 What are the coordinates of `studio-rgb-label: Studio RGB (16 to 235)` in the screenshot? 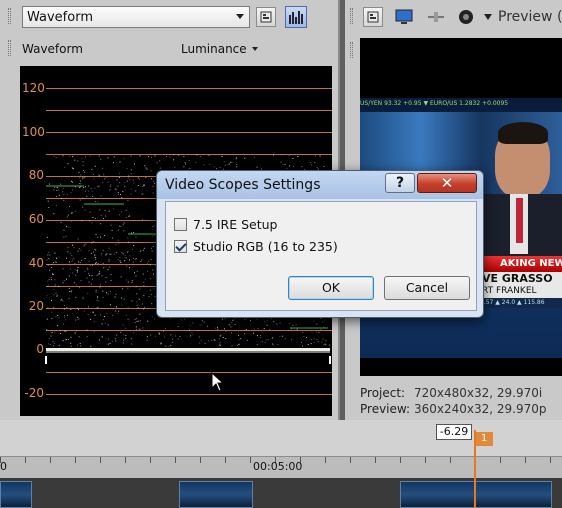 It's located at (265, 246).